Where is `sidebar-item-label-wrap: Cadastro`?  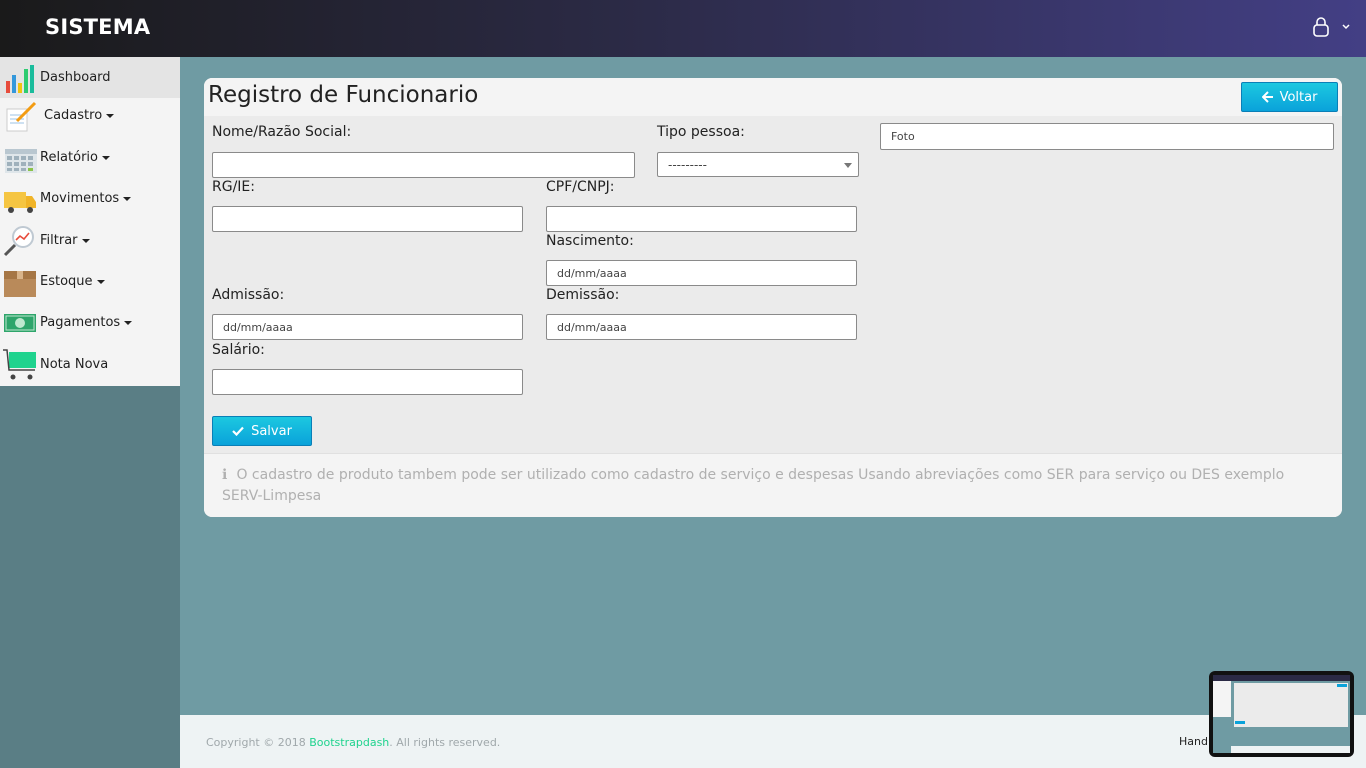 sidebar-item-label-wrap: Cadastro is located at coordinates (79, 115).